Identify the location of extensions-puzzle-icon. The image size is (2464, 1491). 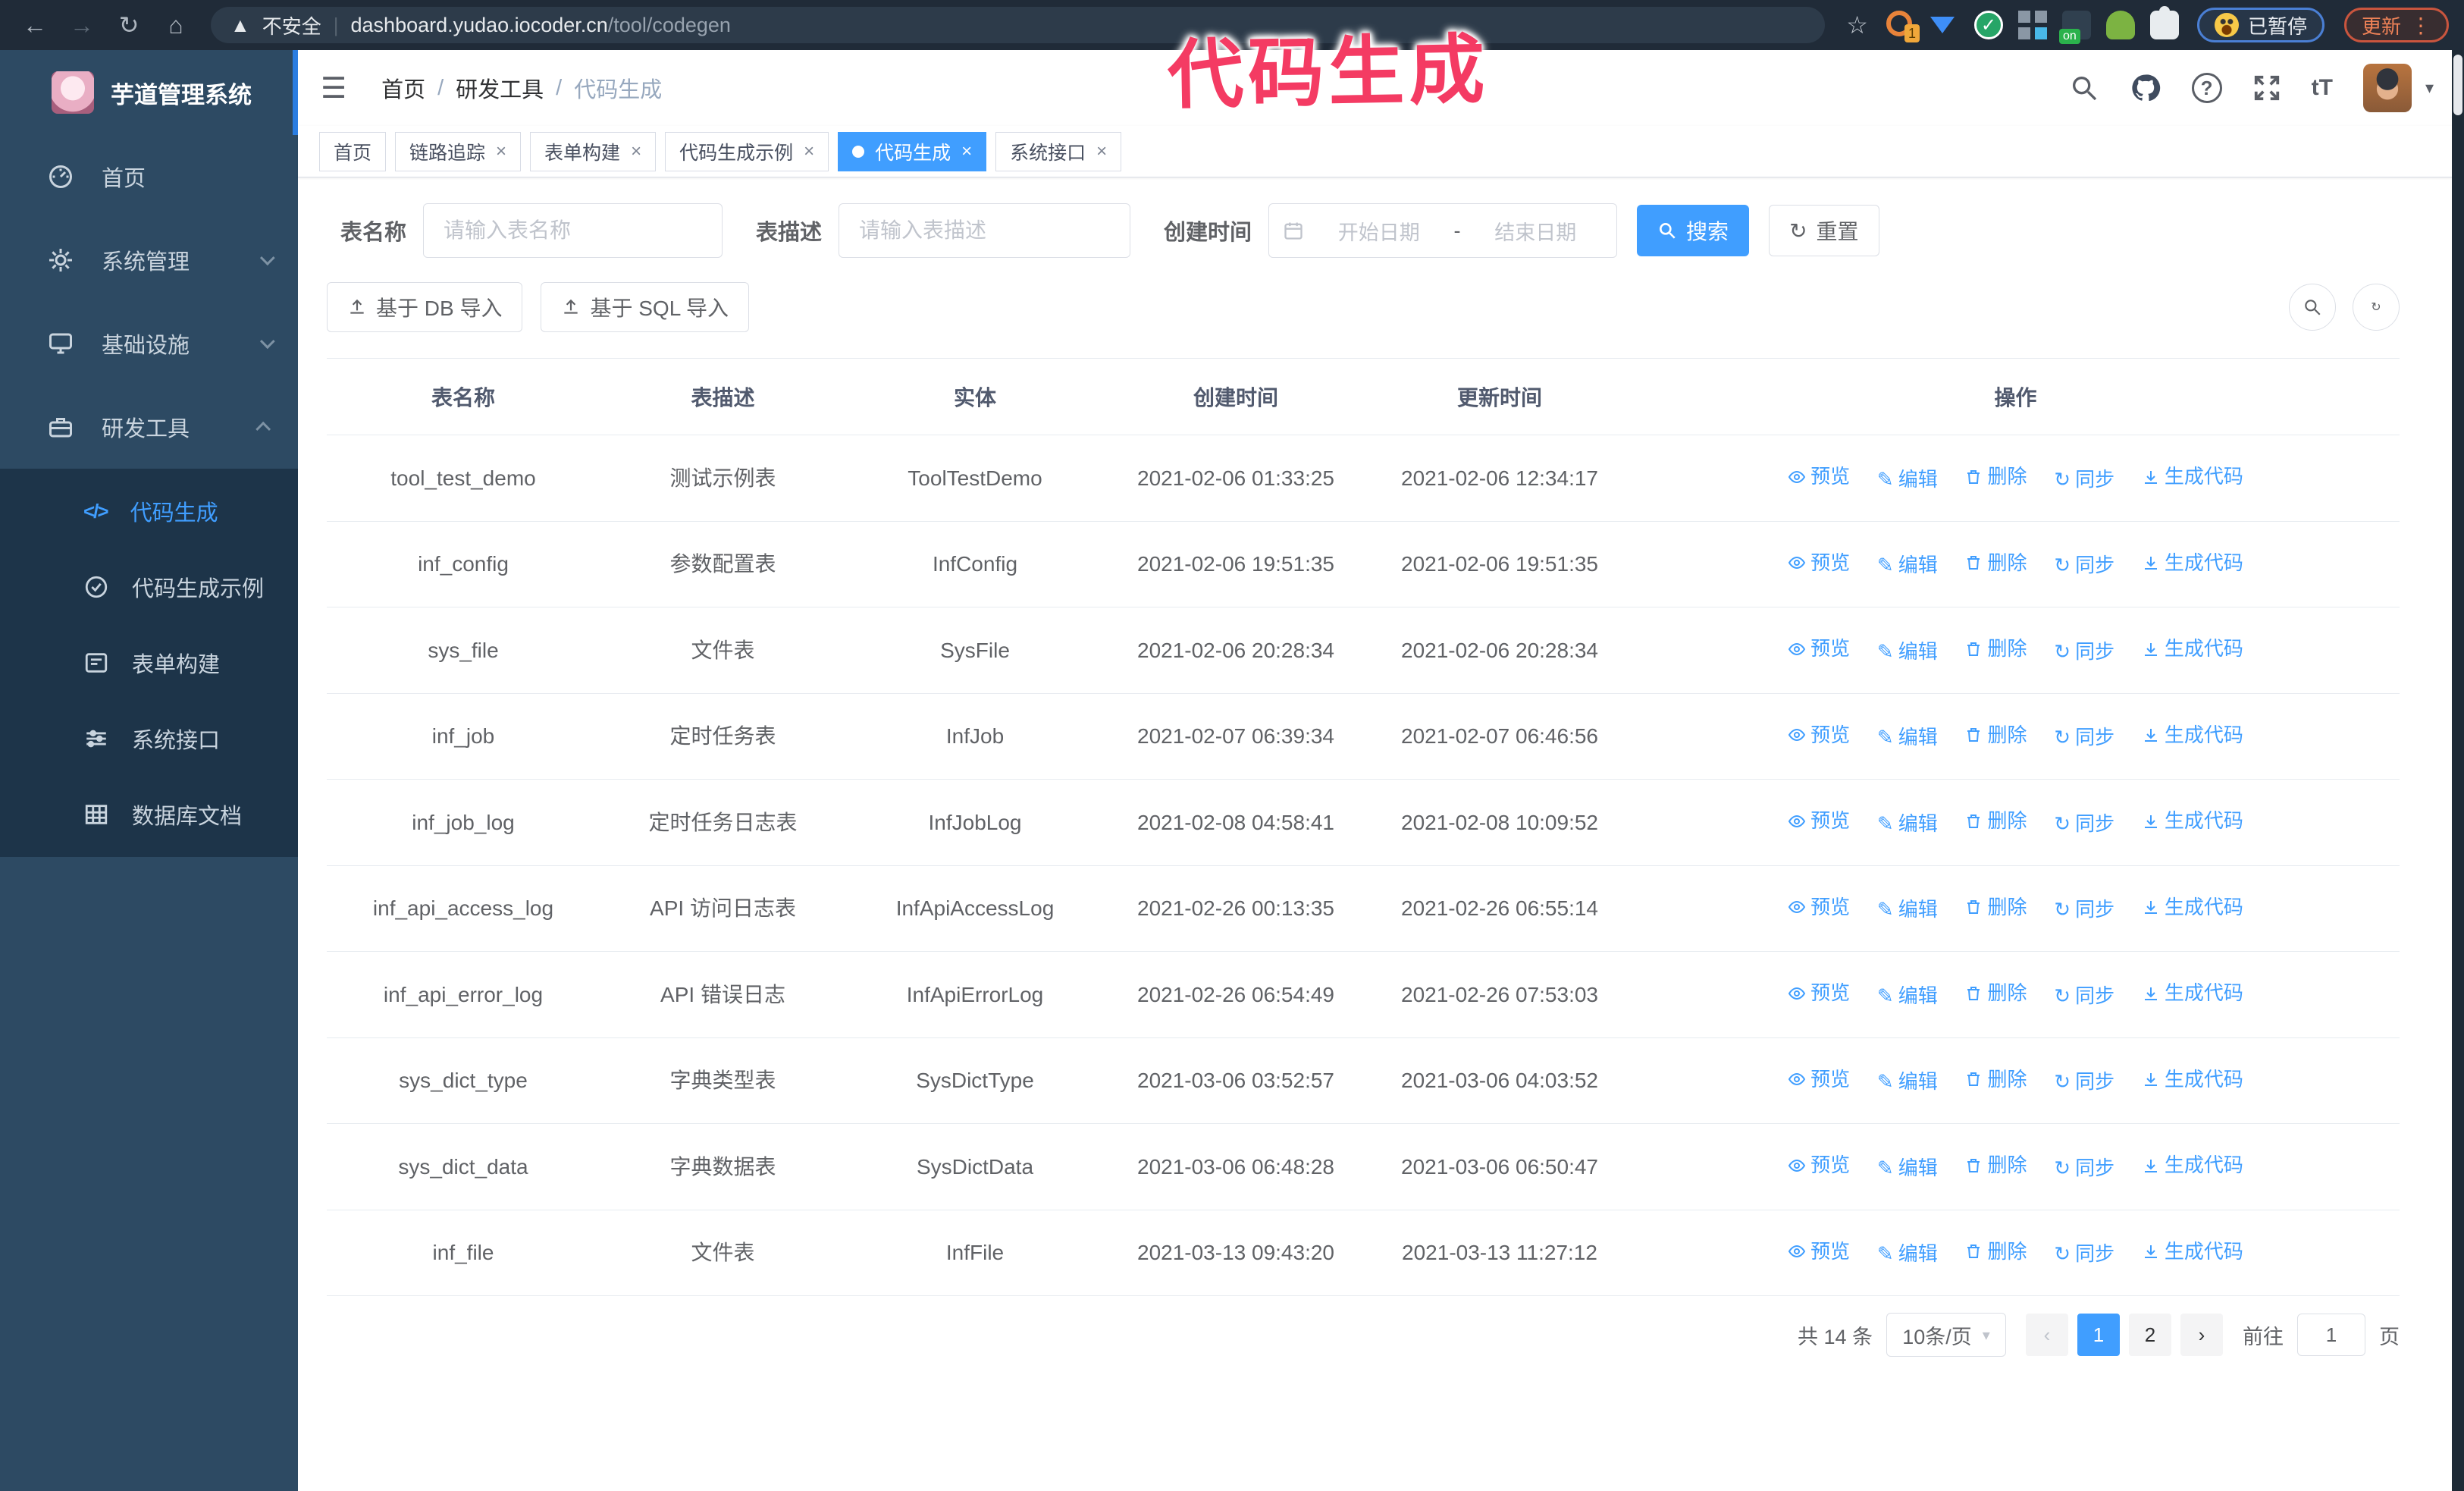
(2164, 22).